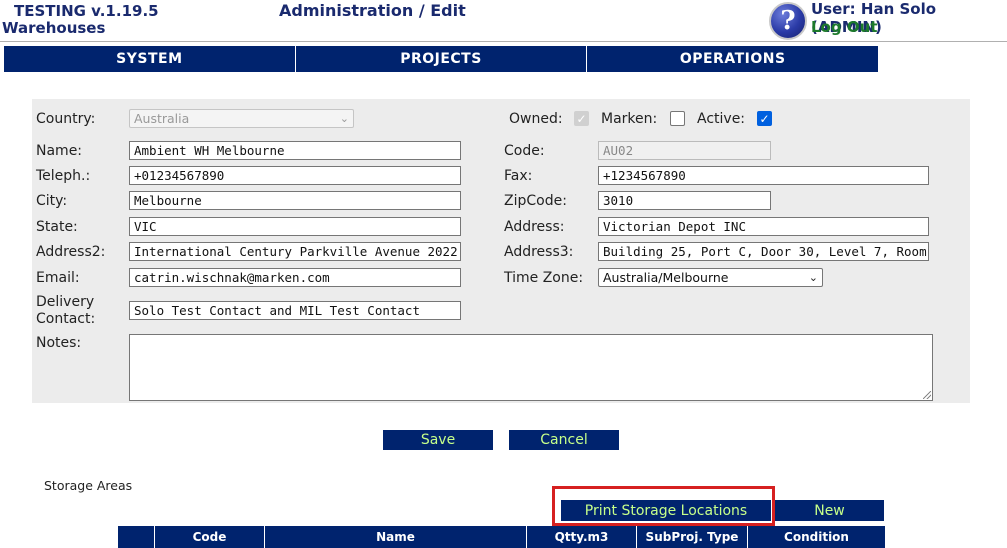 The width and height of the screenshot is (1007, 548). What do you see at coordinates (534, 227) in the screenshot?
I see `address-label: Address:` at bounding box center [534, 227].